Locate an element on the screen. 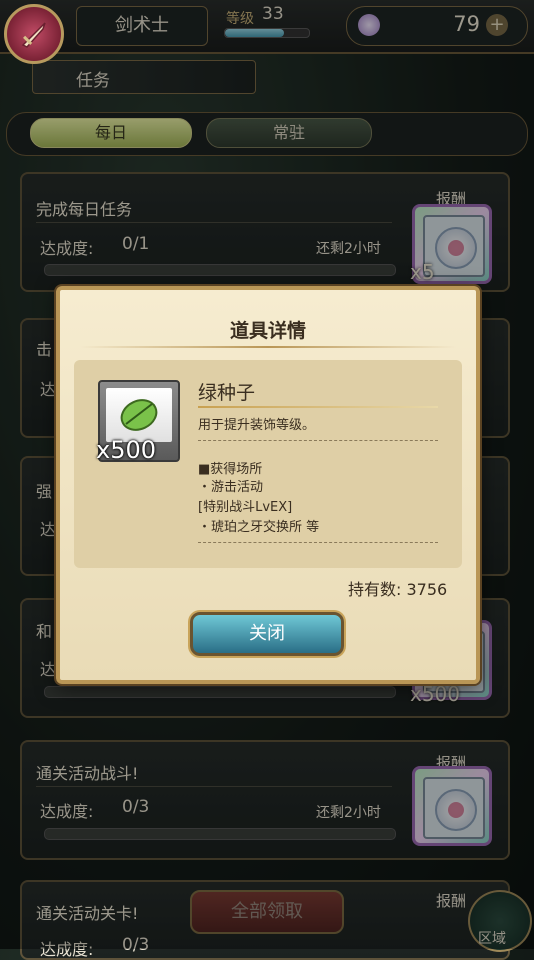 The image size is (534, 960). title-divider is located at coordinates (268, 347).